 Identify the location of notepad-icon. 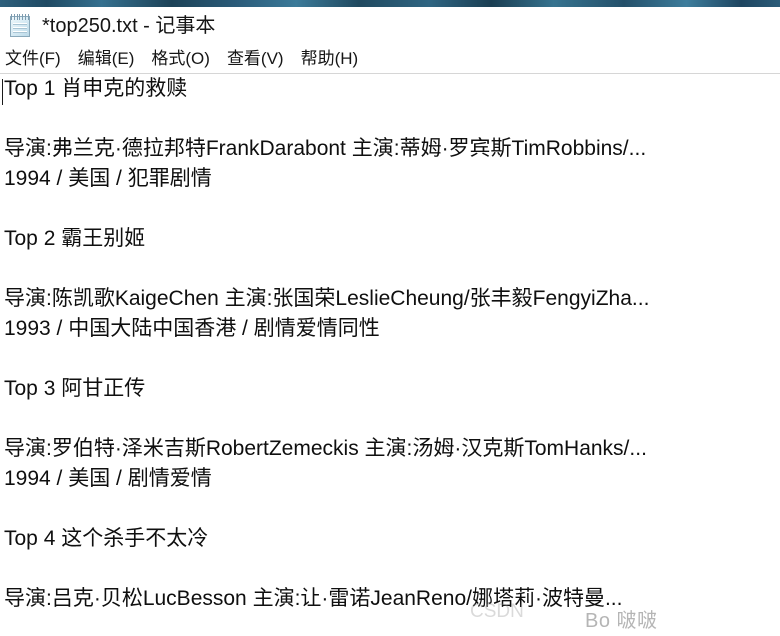
(21, 26).